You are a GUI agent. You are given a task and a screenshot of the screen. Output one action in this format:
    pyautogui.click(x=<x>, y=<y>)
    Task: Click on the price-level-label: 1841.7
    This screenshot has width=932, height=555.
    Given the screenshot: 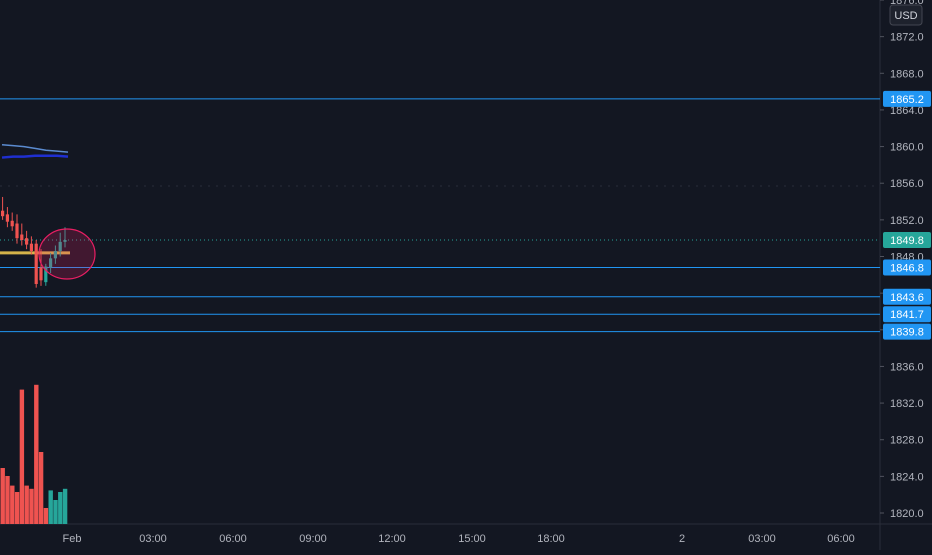 What is the action you would take?
    pyautogui.click(x=907, y=315)
    